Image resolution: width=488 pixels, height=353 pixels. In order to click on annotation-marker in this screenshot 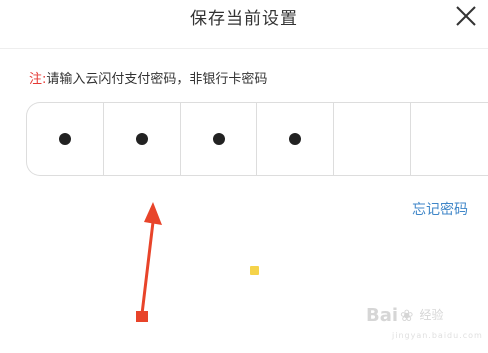, I will do `click(254, 270)`.